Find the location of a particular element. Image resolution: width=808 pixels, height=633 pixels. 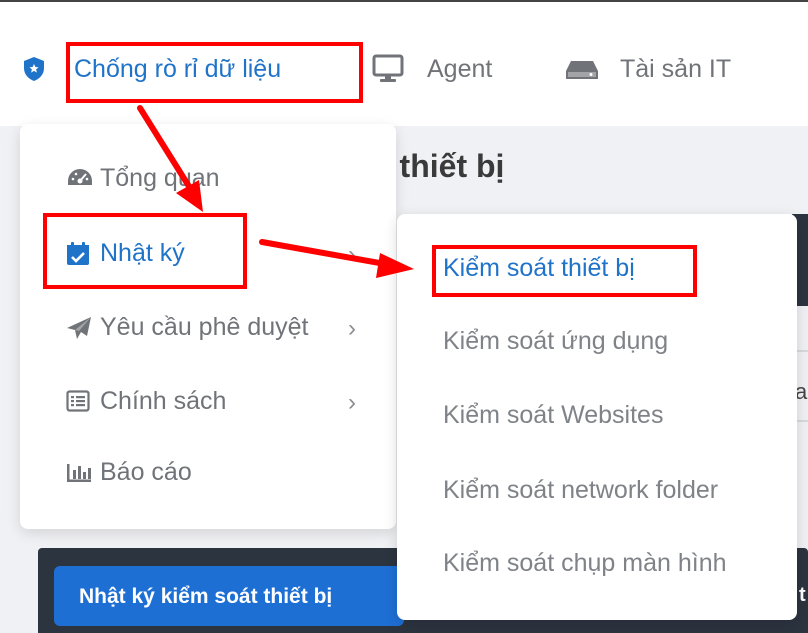

annotation-arrows is located at coordinates (275, 191).